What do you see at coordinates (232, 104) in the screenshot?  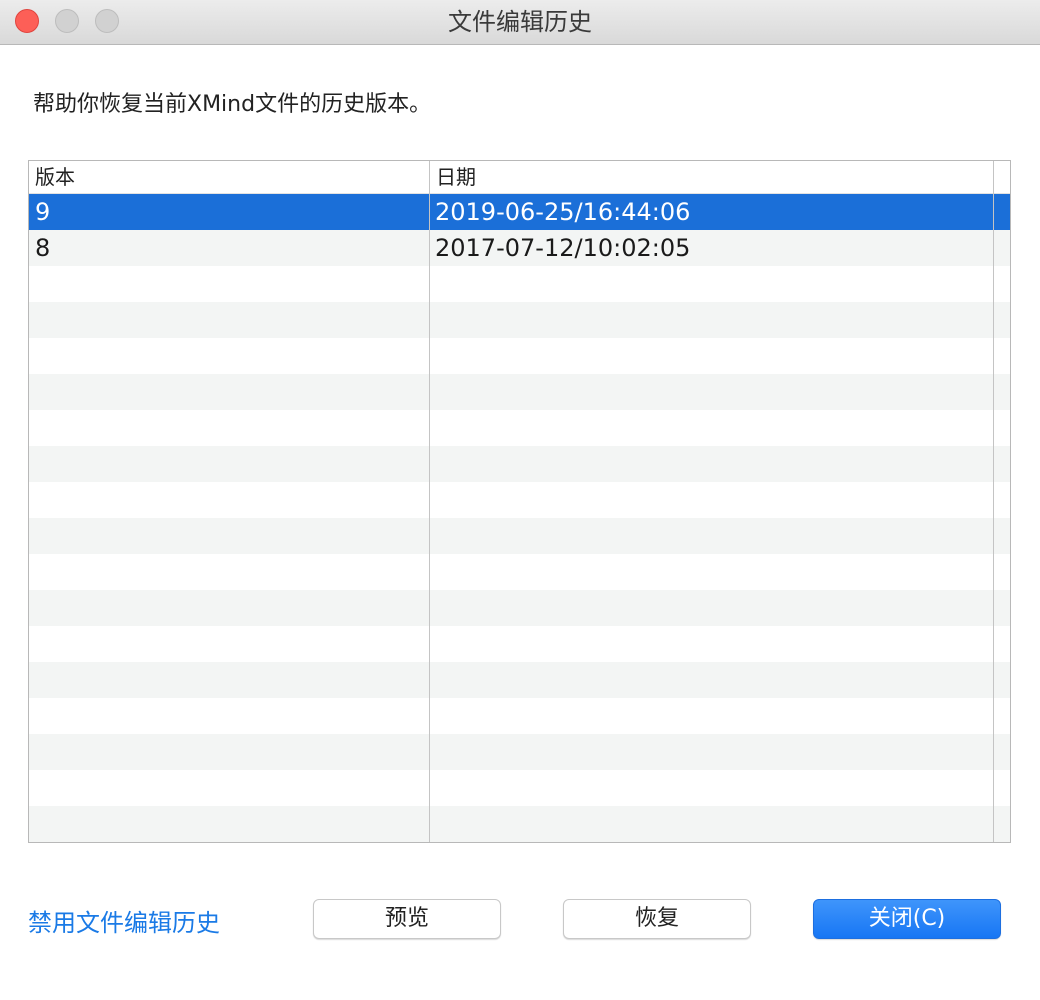 I see `description-text: 帮助你恢复当前XMind文件的历史版本。` at bounding box center [232, 104].